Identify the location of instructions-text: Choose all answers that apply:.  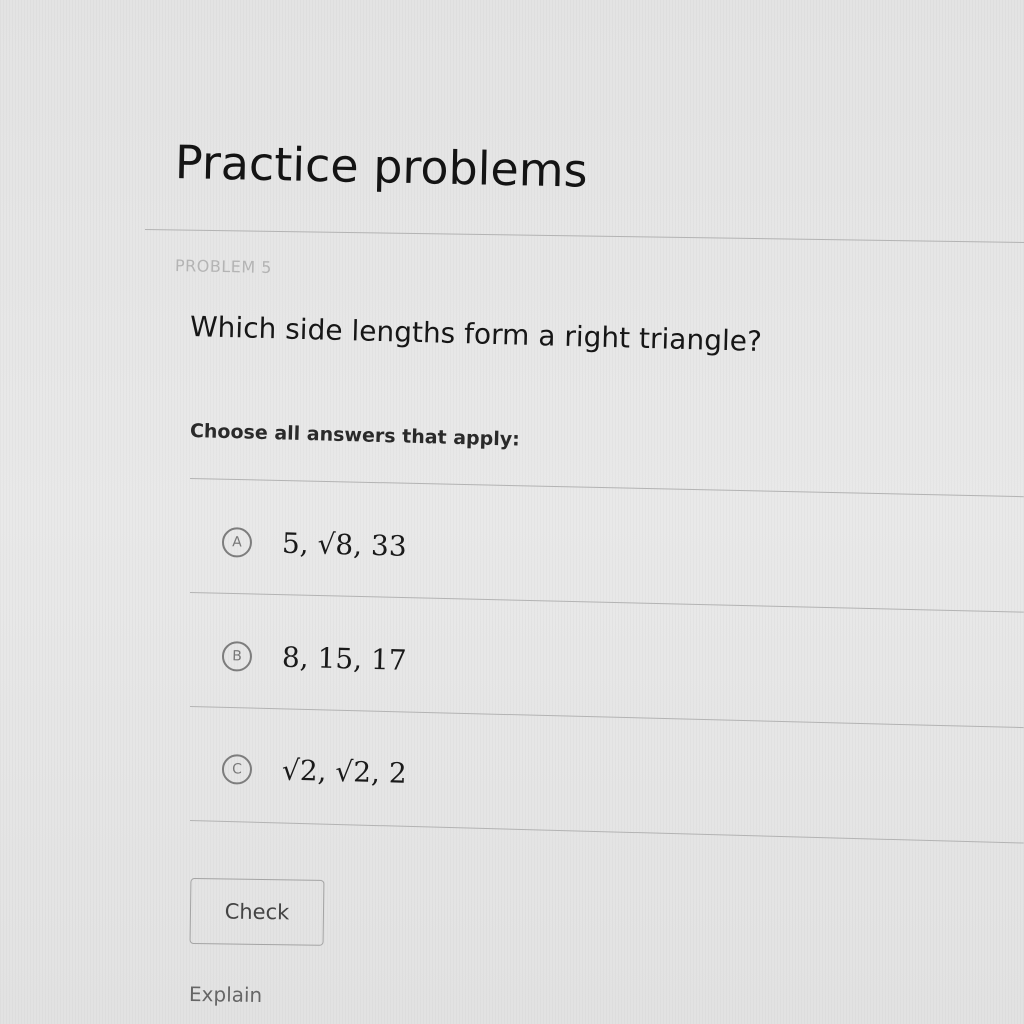
(355, 435).